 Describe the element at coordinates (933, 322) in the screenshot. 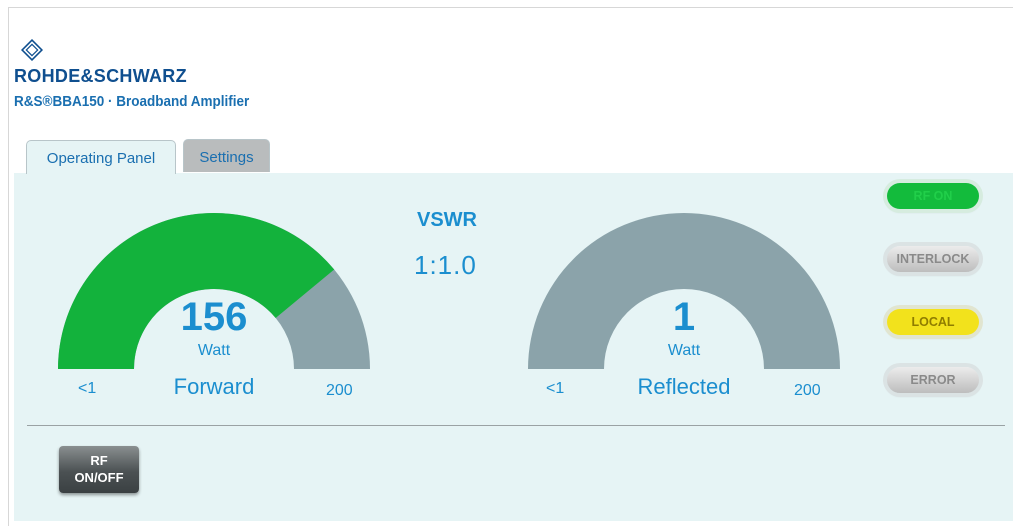

I see `local-indicator: LOCAL` at that location.